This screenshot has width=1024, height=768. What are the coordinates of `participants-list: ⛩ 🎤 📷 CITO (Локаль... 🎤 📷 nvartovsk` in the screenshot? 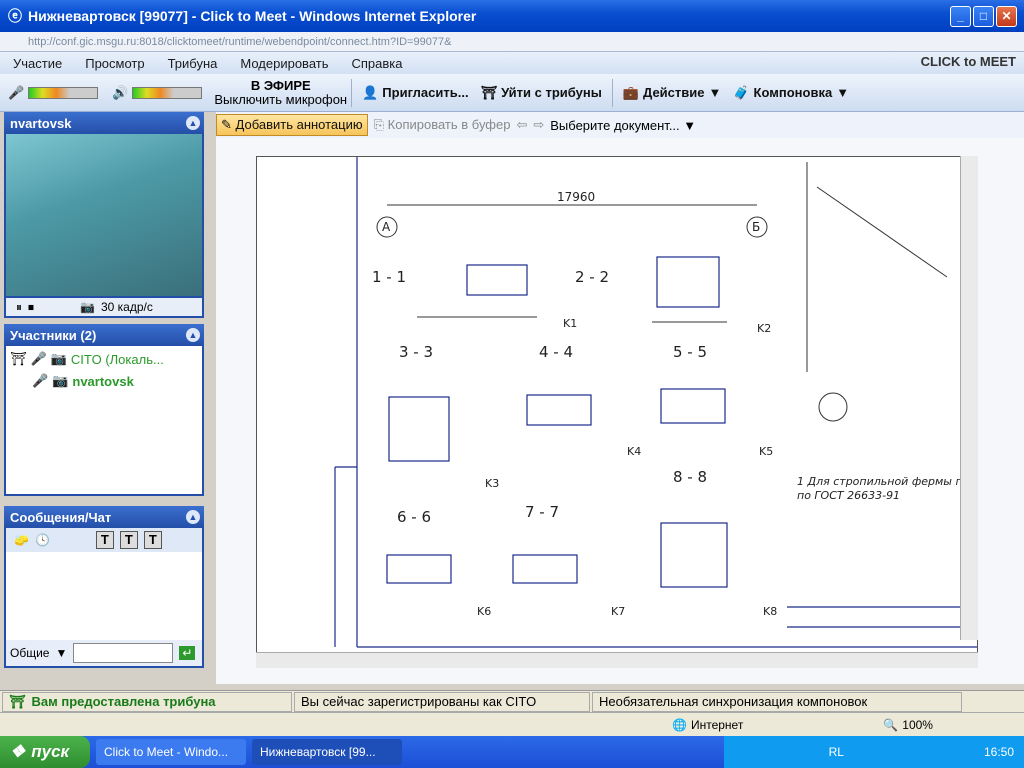 It's located at (104, 421).